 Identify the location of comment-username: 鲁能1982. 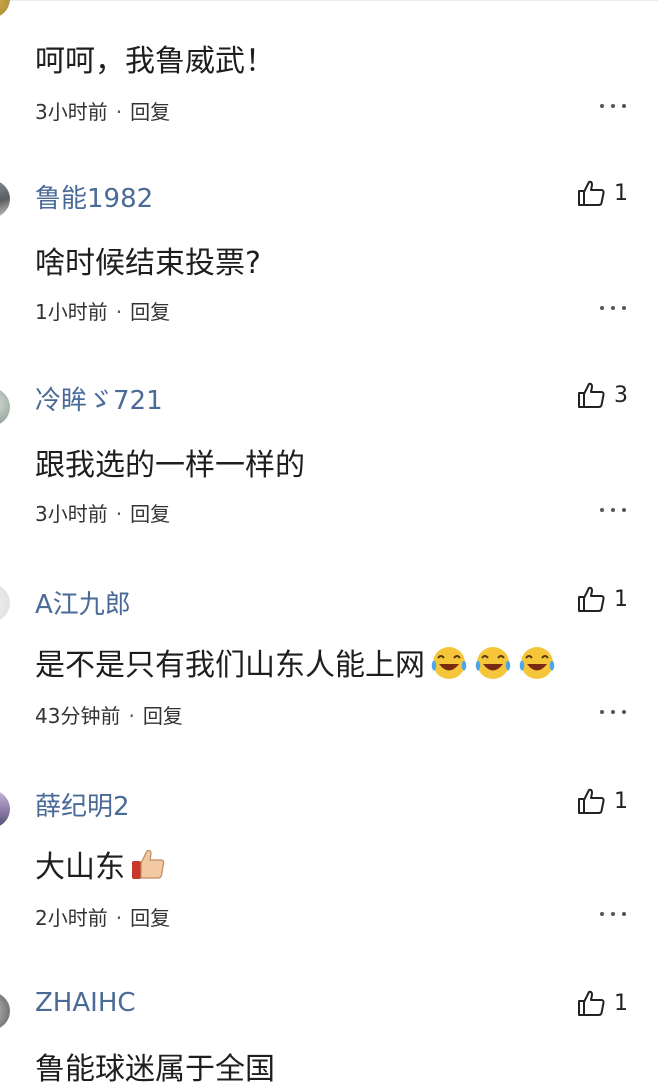
(94, 196).